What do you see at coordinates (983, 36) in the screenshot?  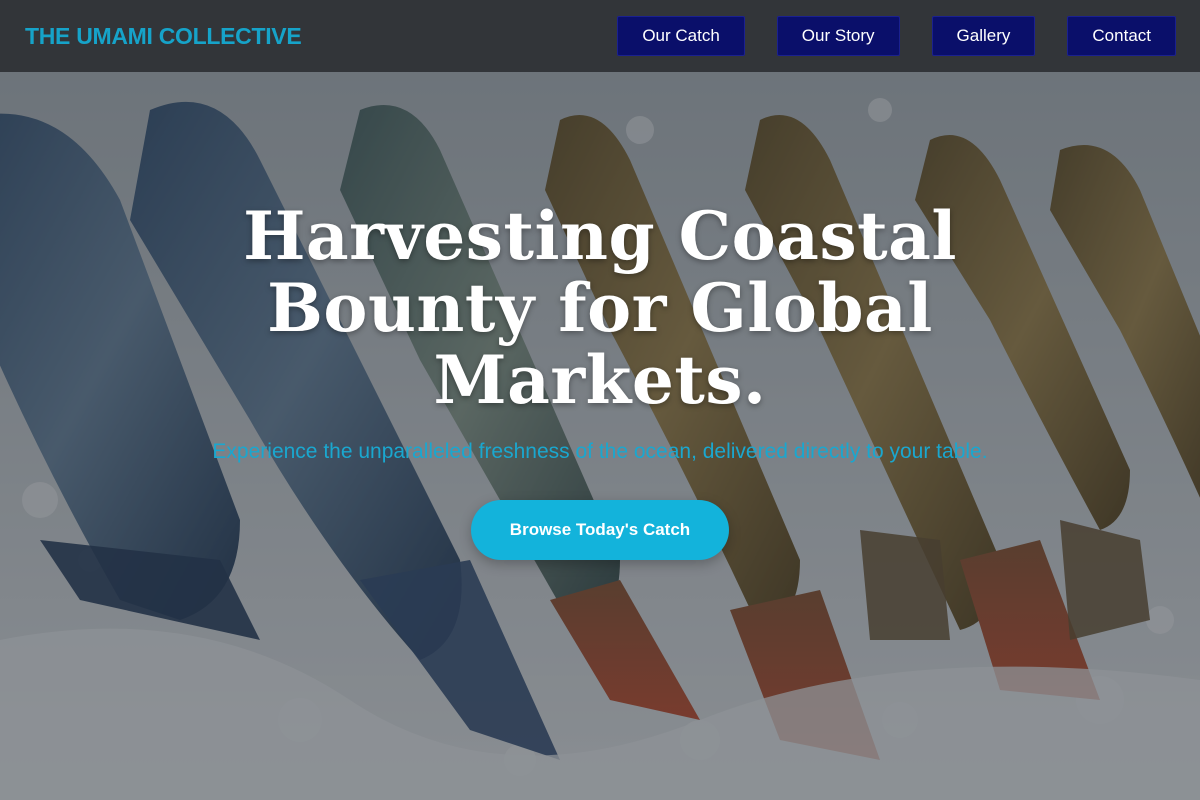 I see `nav-button-gallery: Gallery` at bounding box center [983, 36].